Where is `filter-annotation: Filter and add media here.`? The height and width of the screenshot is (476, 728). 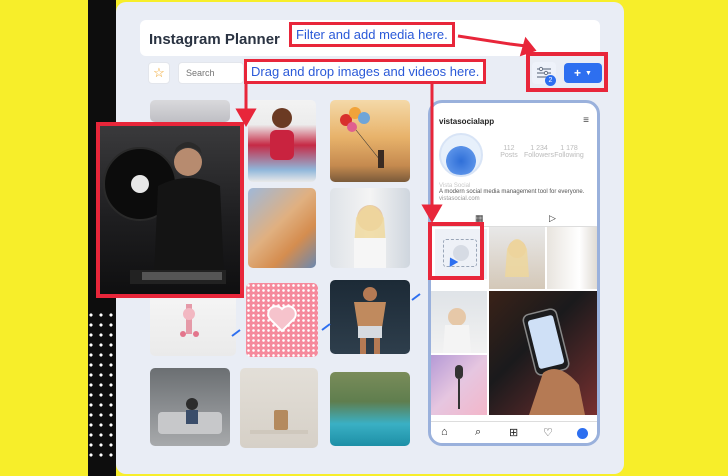
filter-annotation: Filter and add media here. is located at coordinates (372, 34).